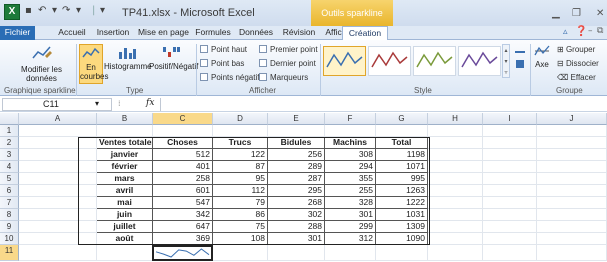  What do you see at coordinates (283, 77) in the screenshot?
I see `markers-checkbox: Marqueurs` at bounding box center [283, 77].